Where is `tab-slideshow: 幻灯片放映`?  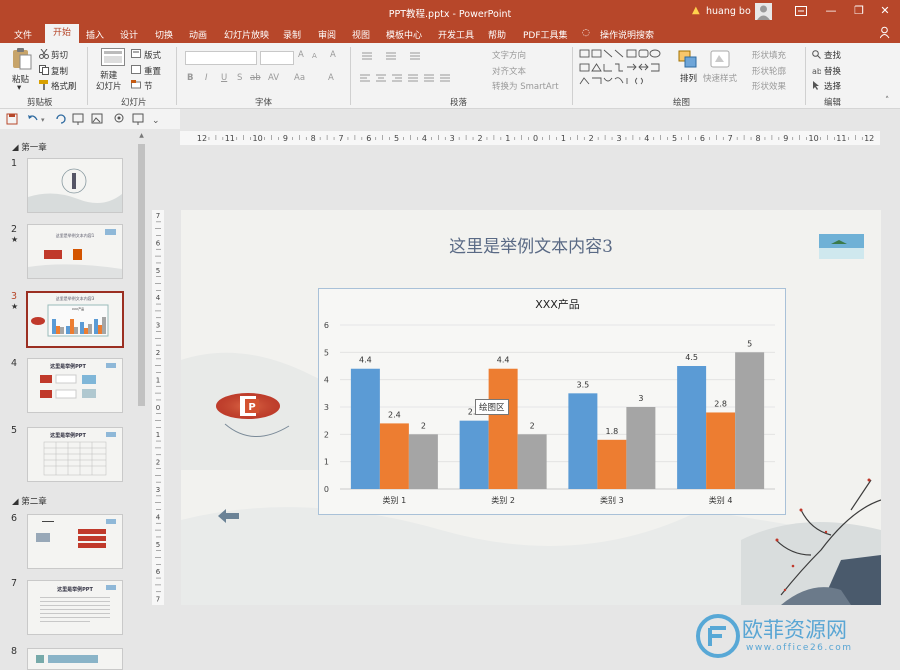 tab-slideshow: 幻灯片放映 is located at coordinates (246, 34).